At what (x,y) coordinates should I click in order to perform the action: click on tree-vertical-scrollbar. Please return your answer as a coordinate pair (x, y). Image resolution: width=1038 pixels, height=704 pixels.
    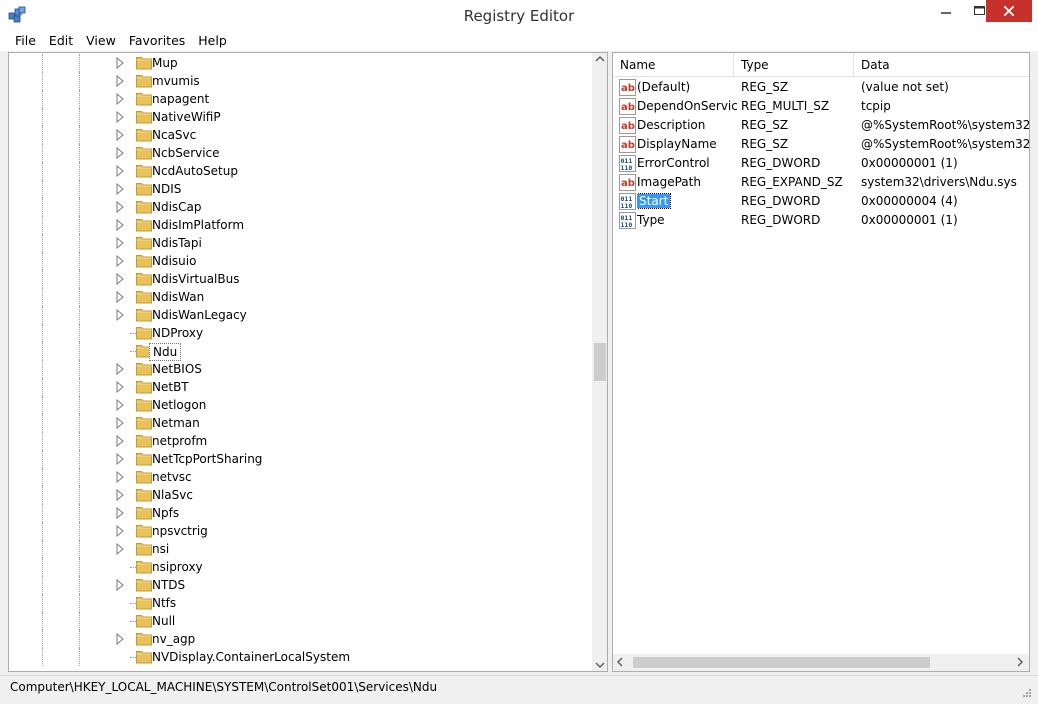
    Looking at the image, I should click on (599, 362).